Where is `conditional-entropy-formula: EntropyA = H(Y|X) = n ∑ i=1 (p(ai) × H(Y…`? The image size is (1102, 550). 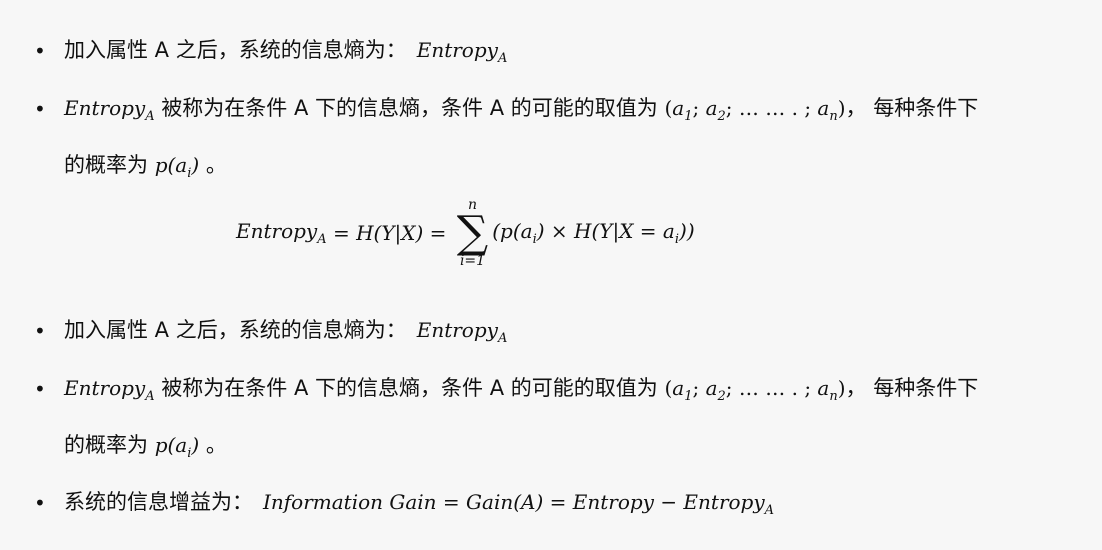
conditional-entropy-formula: EntropyA = H(Y|X) = n ∑ i=1 (p(ai) × H(Y… is located at coordinates (465, 233).